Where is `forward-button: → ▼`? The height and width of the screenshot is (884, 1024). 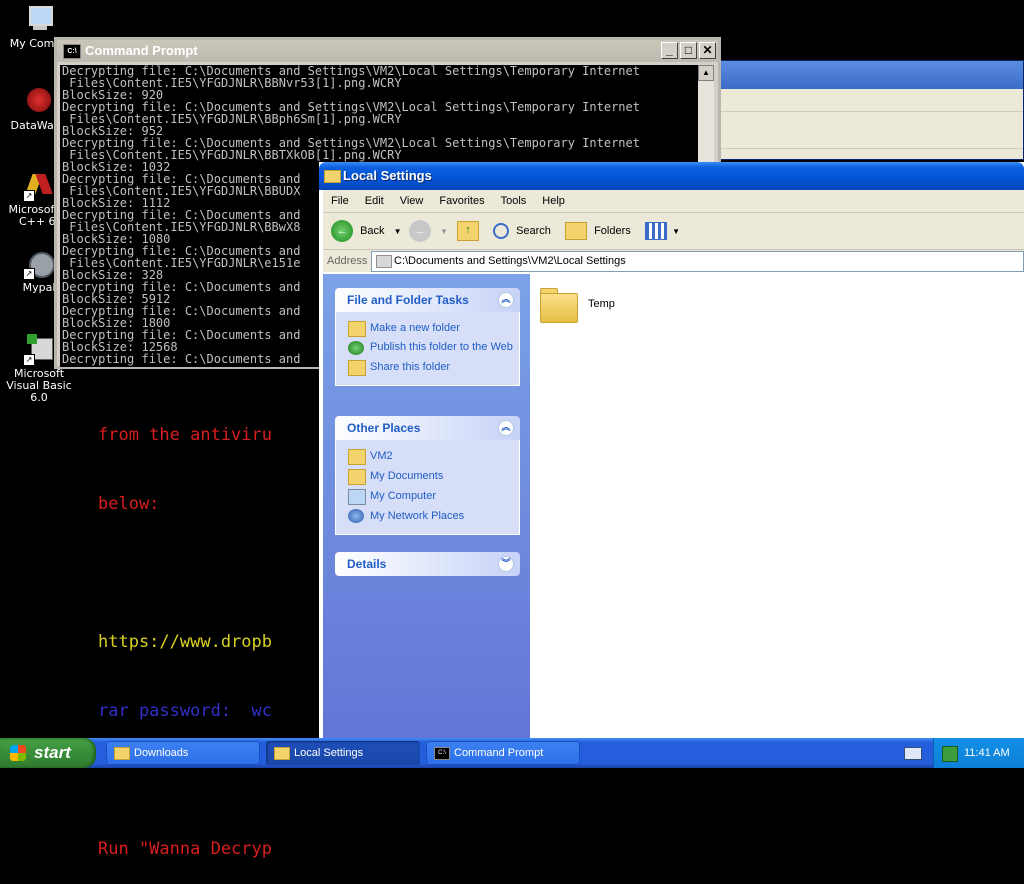 forward-button: → ▼ is located at coordinates (428, 231).